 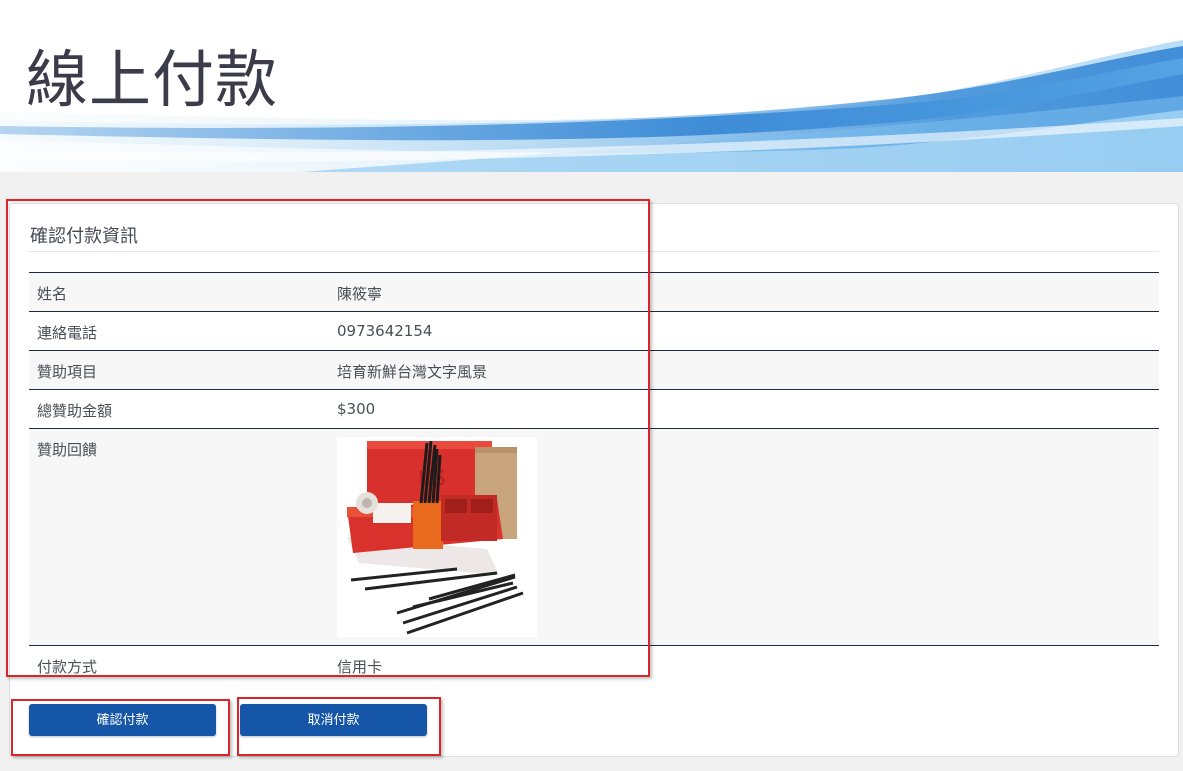 What do you see at coordinates (594, 408) in the screenshot?
I see `table-row-amount: 總贊助金額 $300` at bounding box center [594, 408].